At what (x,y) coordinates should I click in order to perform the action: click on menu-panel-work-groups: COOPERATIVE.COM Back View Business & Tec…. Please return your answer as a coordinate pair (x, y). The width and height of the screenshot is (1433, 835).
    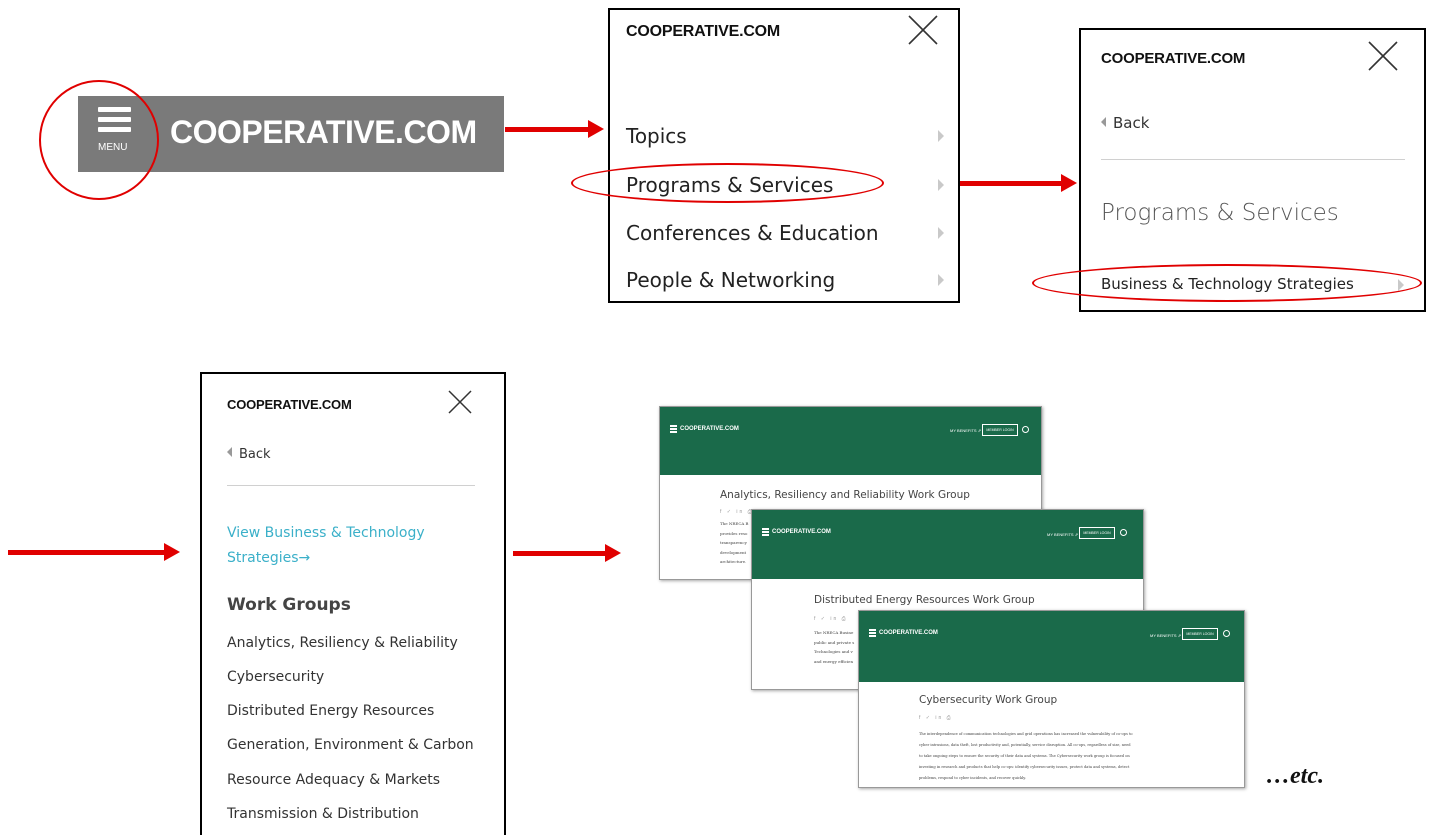
    Looking at the image, I should click on (353, 603).